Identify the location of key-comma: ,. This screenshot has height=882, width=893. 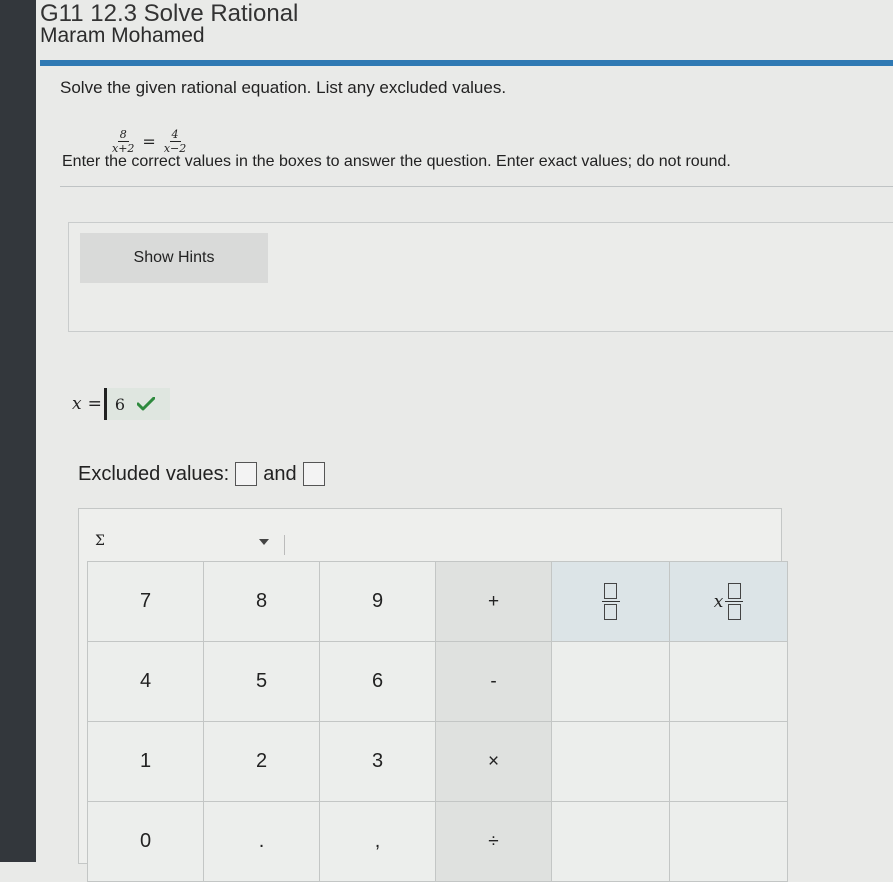
(378, 842).